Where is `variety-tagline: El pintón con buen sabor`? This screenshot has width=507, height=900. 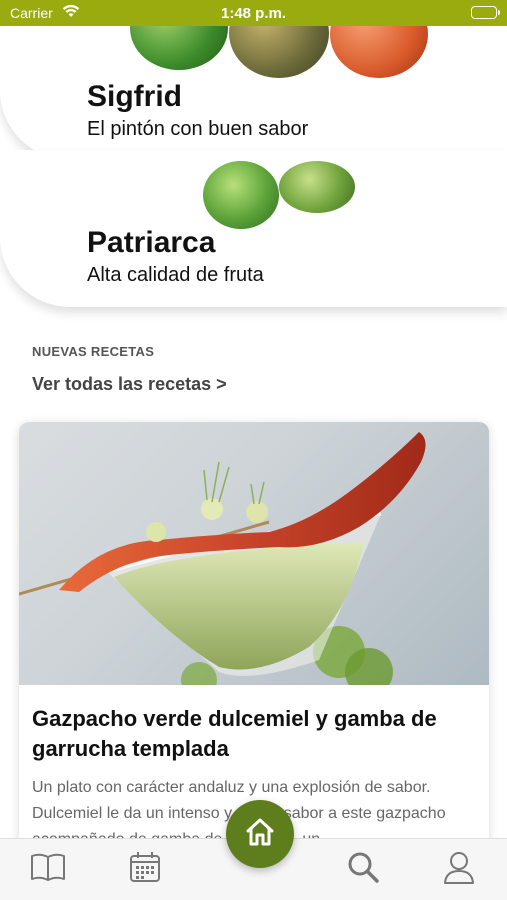
variety-tagline: El pintón con buen sabor is located at coordinates (198, 129).